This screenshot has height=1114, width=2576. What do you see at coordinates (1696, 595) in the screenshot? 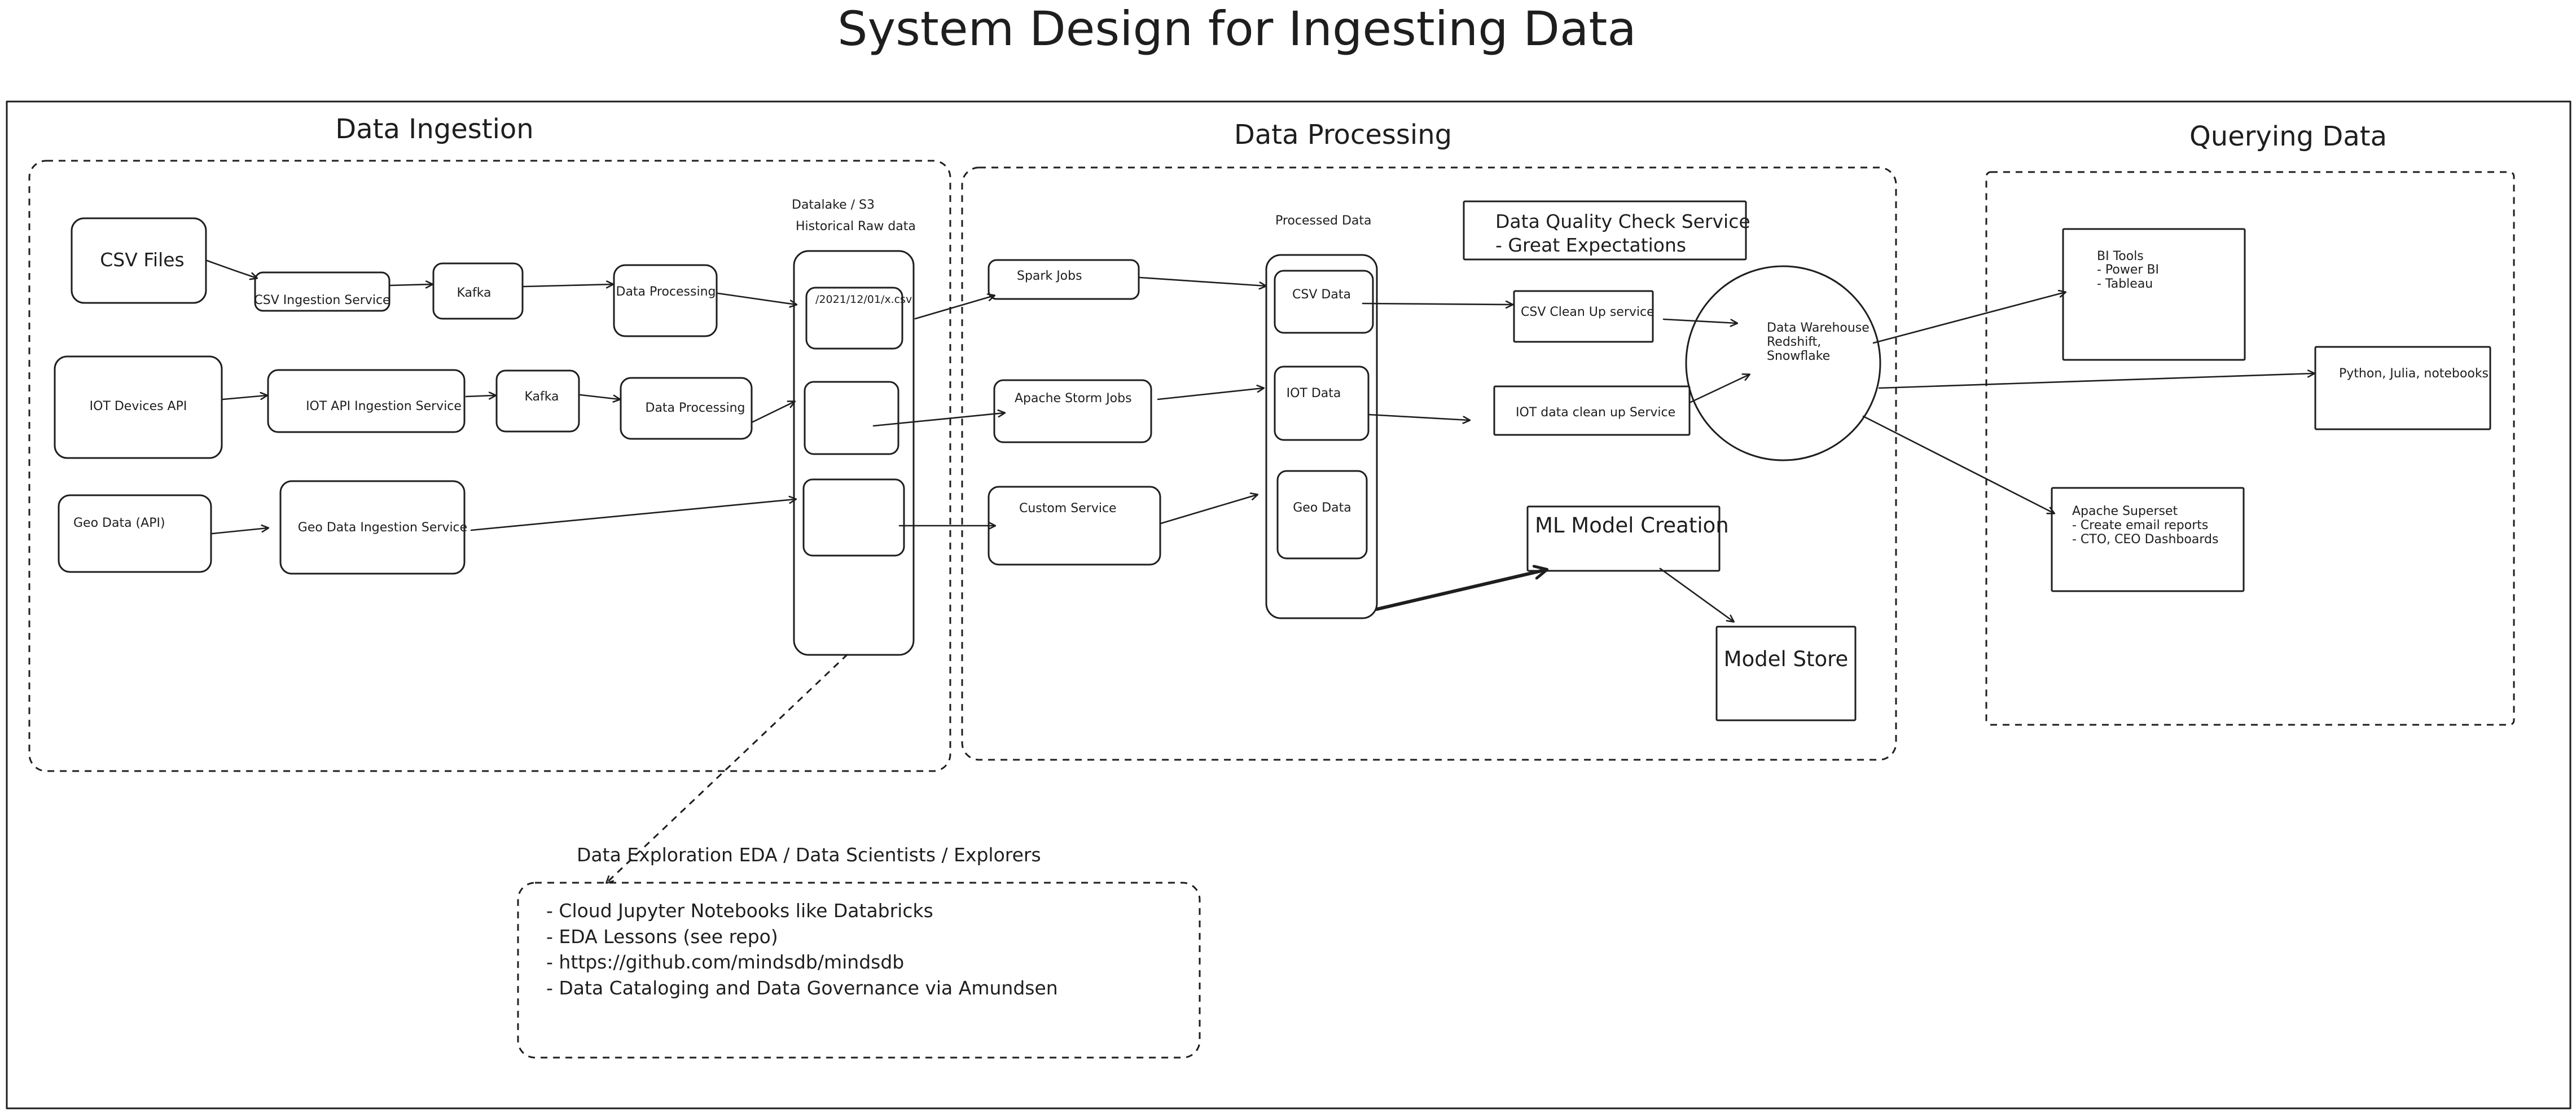
I see `arrow-ml-to-model-store` at bounding box center [1696, 595].